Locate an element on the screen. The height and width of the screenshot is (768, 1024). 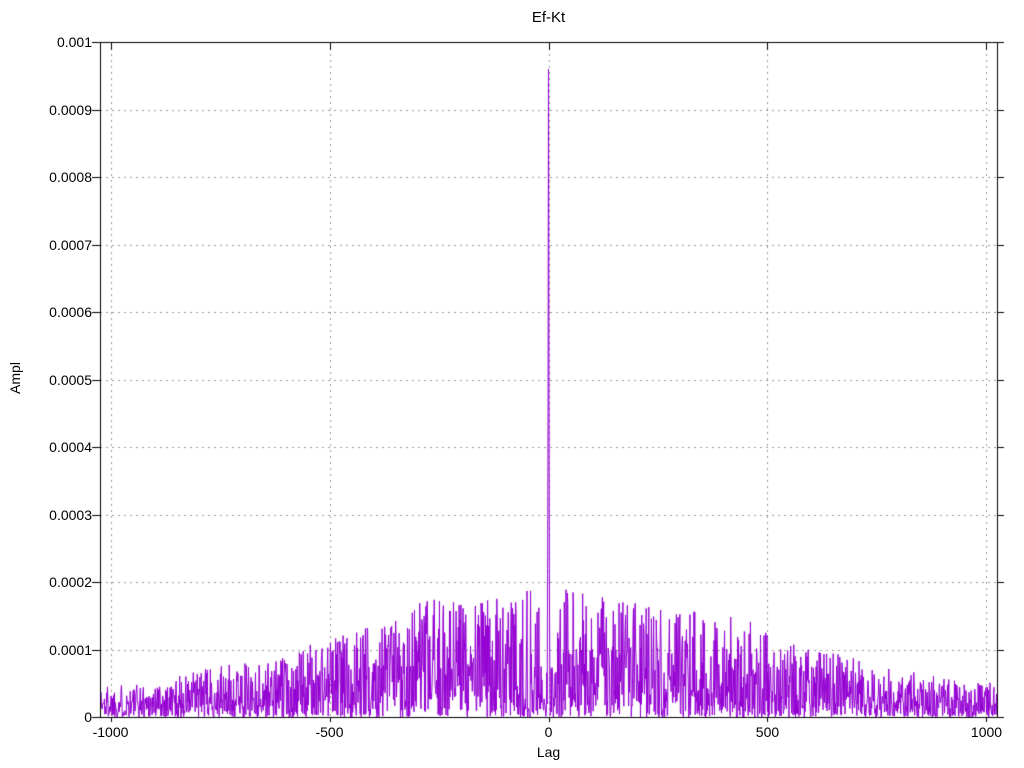
x-tick-label: -500 is located at coordinates (329, 732).